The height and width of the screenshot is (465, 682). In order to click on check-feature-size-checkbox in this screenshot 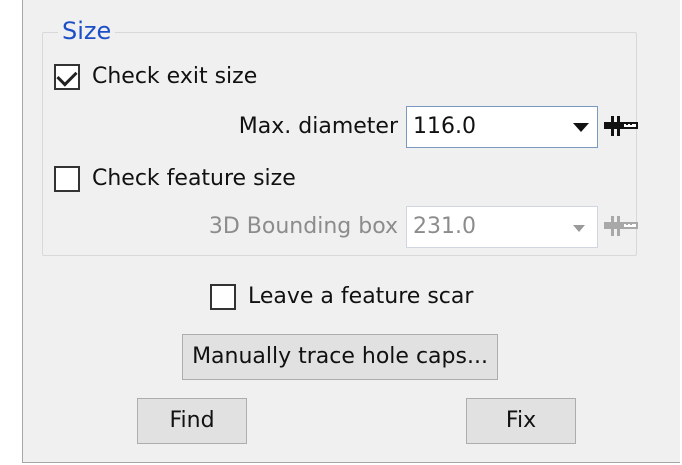, I will do `click(67, 179)`.